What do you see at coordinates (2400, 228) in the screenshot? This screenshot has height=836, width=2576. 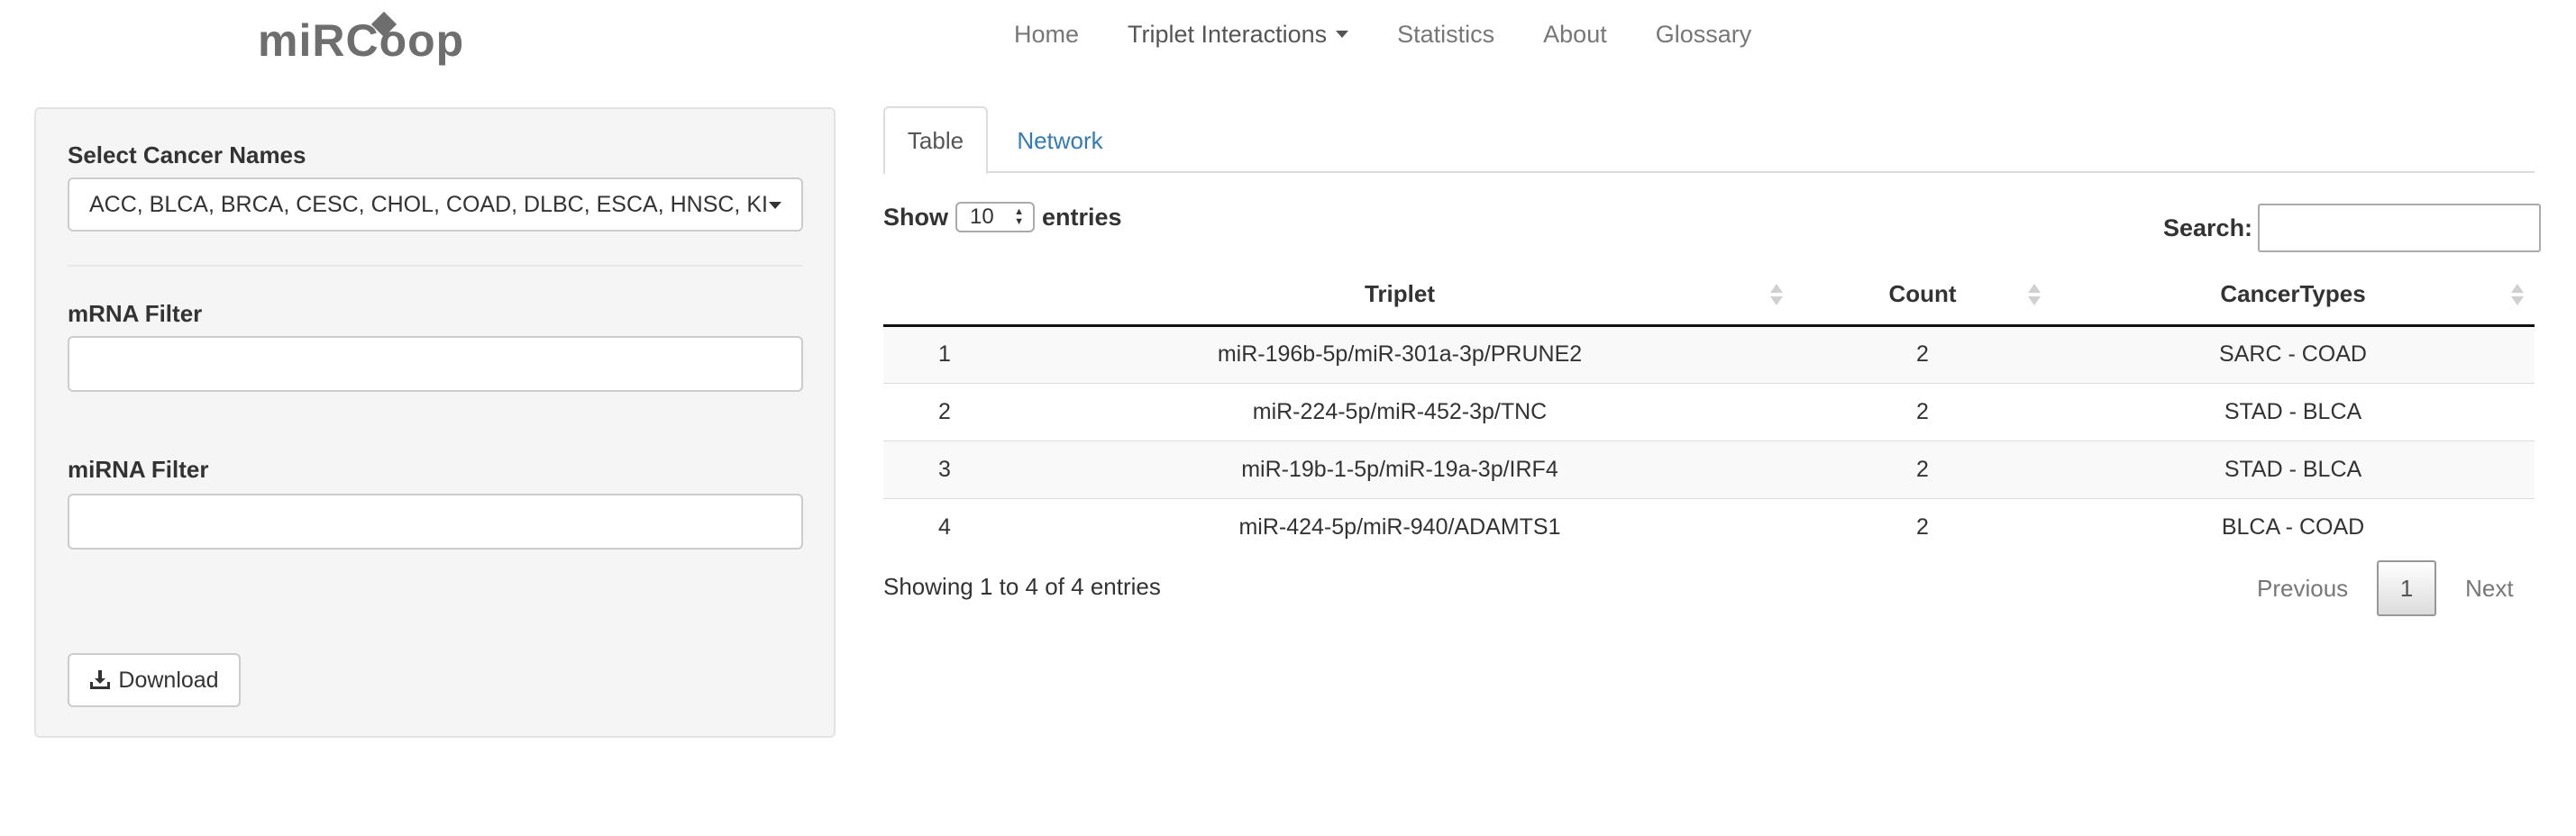 I see `search-input` at bounding box center [2400, 228].